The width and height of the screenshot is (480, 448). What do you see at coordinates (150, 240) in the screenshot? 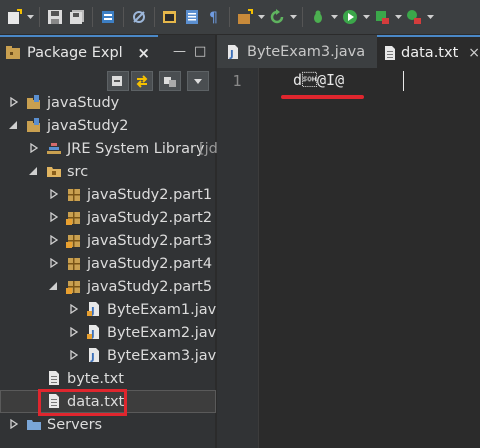
I see `tree-item-label: javaStudy2.part3` at bounding box center [150, 240].